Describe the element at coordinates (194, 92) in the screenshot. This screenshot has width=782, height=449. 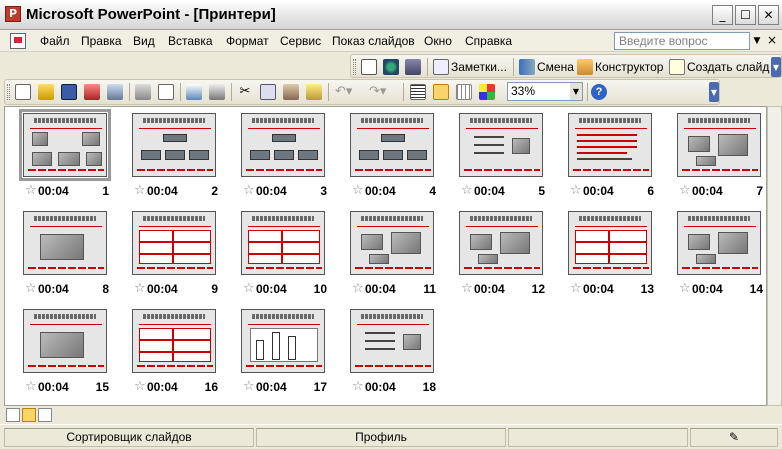
I see `spelling-icon` at that location.